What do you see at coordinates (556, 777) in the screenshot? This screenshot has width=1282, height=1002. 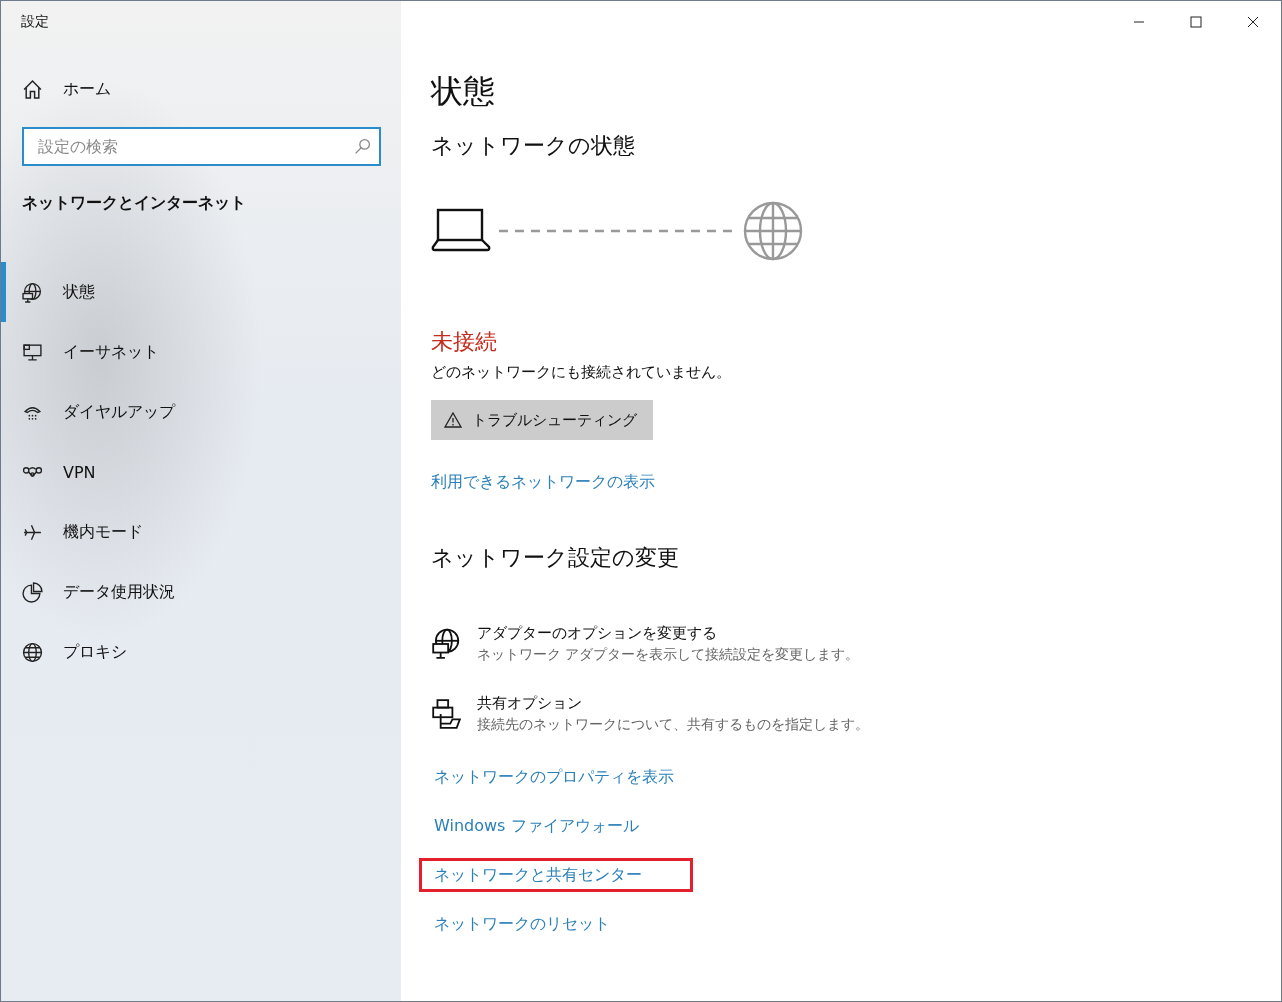 I see `settings-link: ネットワークのプロパティを表示` at bounding box center [556, 777].